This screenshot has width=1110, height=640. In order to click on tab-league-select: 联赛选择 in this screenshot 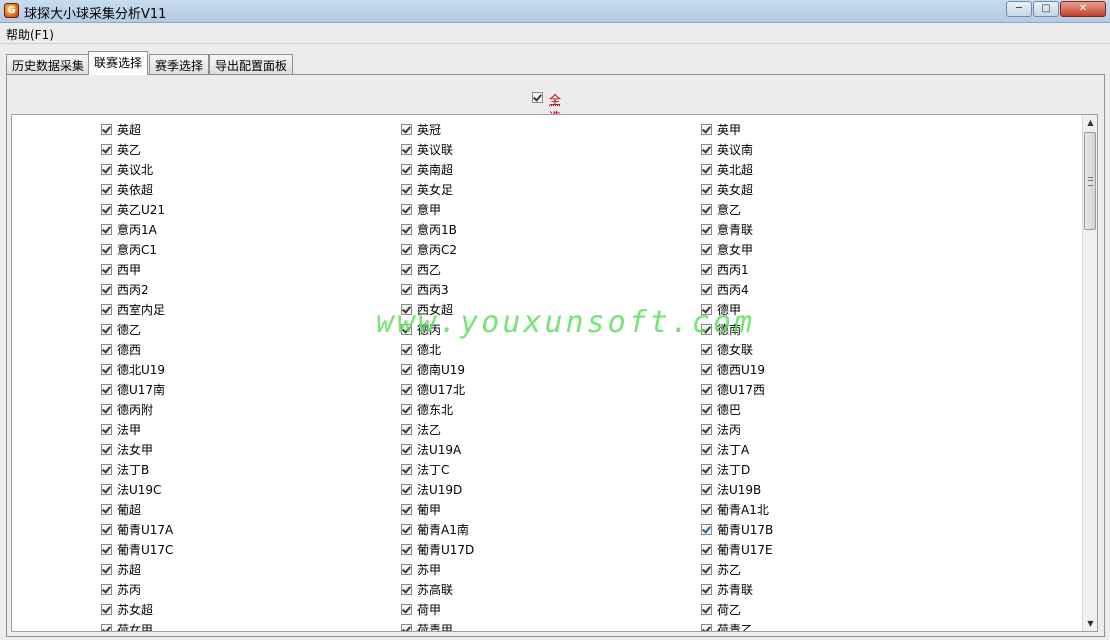, I will do `click(118, 63)`.